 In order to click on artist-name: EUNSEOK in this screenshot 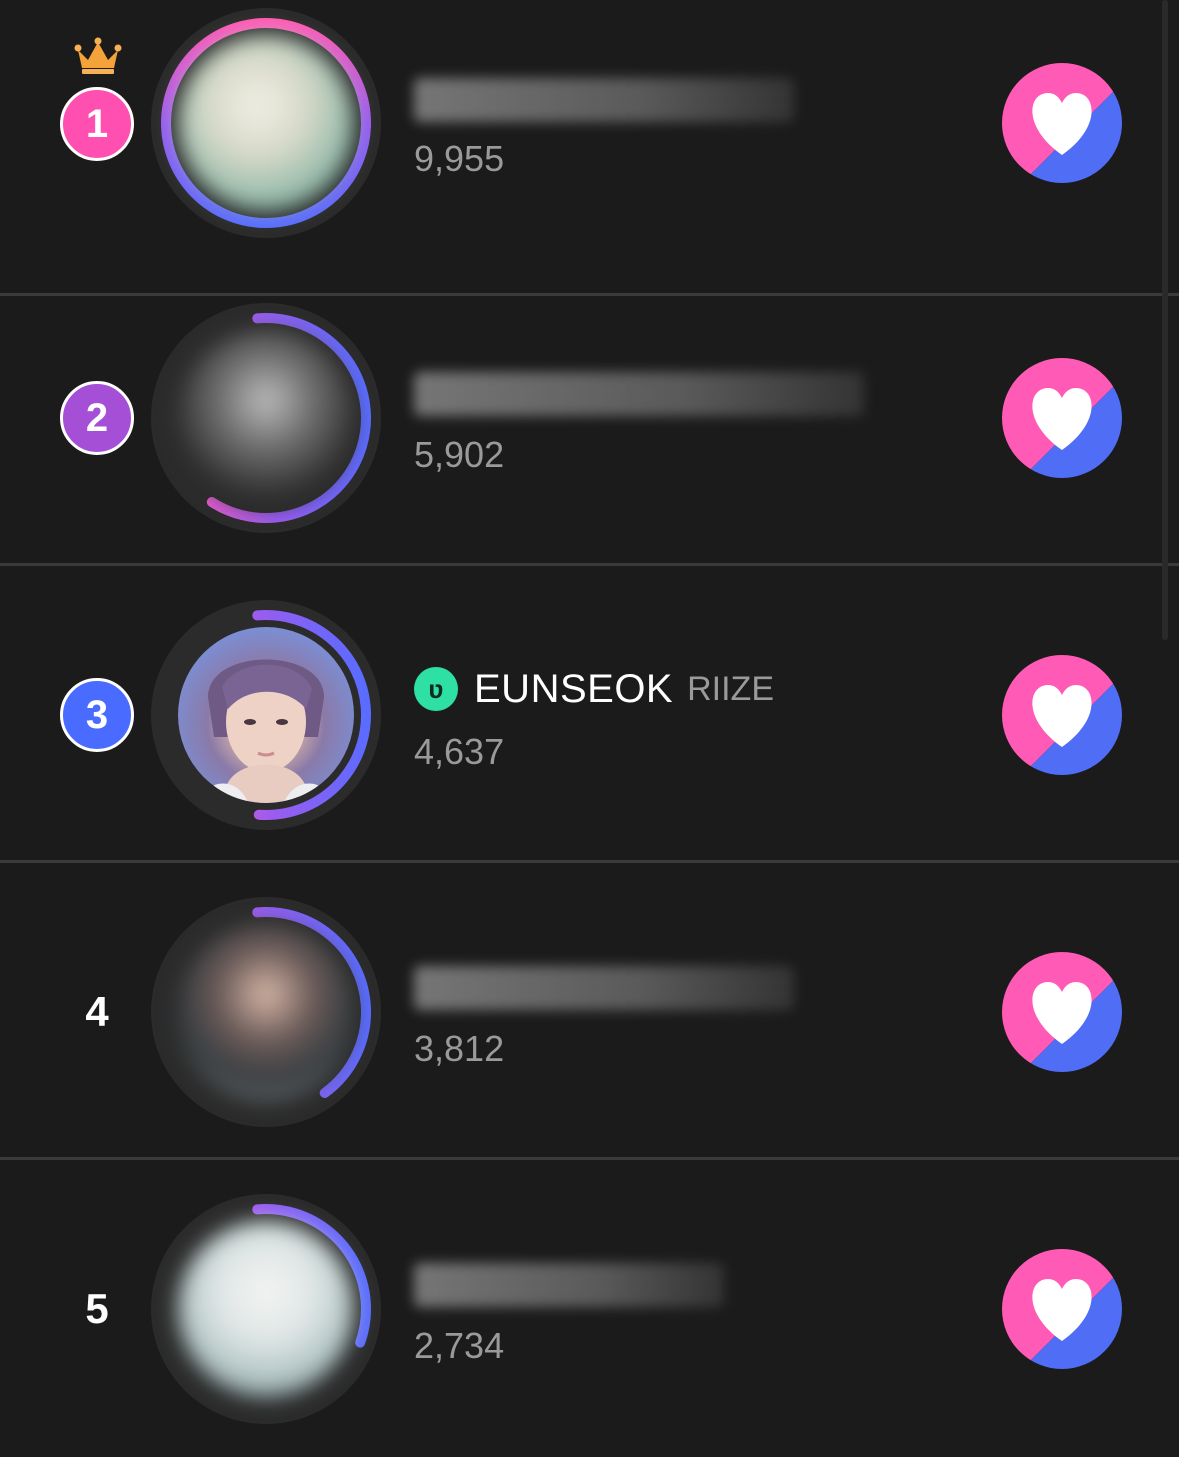, I will do `click(574, 688)`.